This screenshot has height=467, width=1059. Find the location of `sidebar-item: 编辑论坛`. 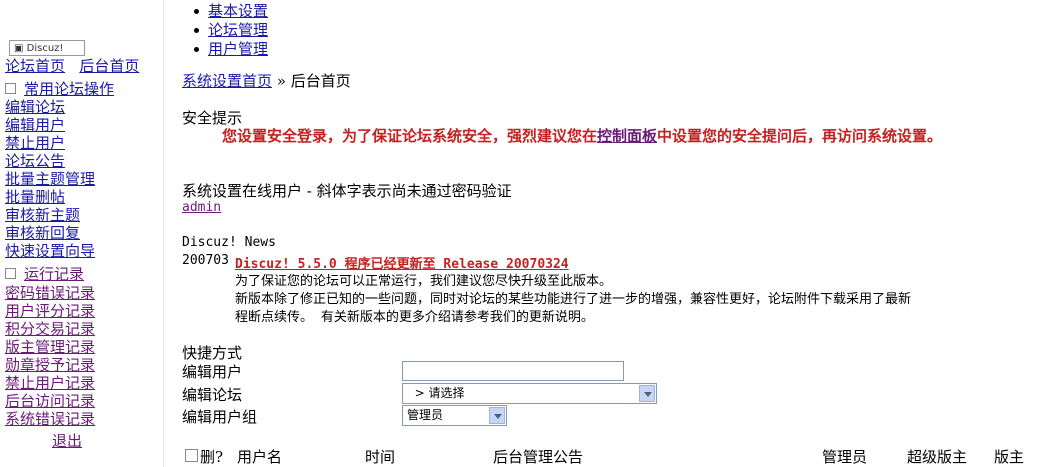

sidebar-item: 编辑论坛 is located at coordinates (35, 107).